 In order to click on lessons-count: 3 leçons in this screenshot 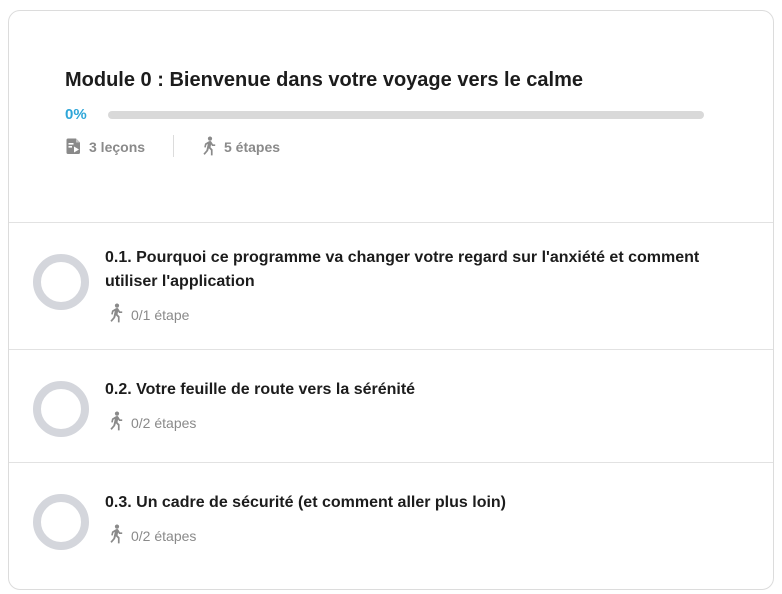, I will do `click(105, 147)`.